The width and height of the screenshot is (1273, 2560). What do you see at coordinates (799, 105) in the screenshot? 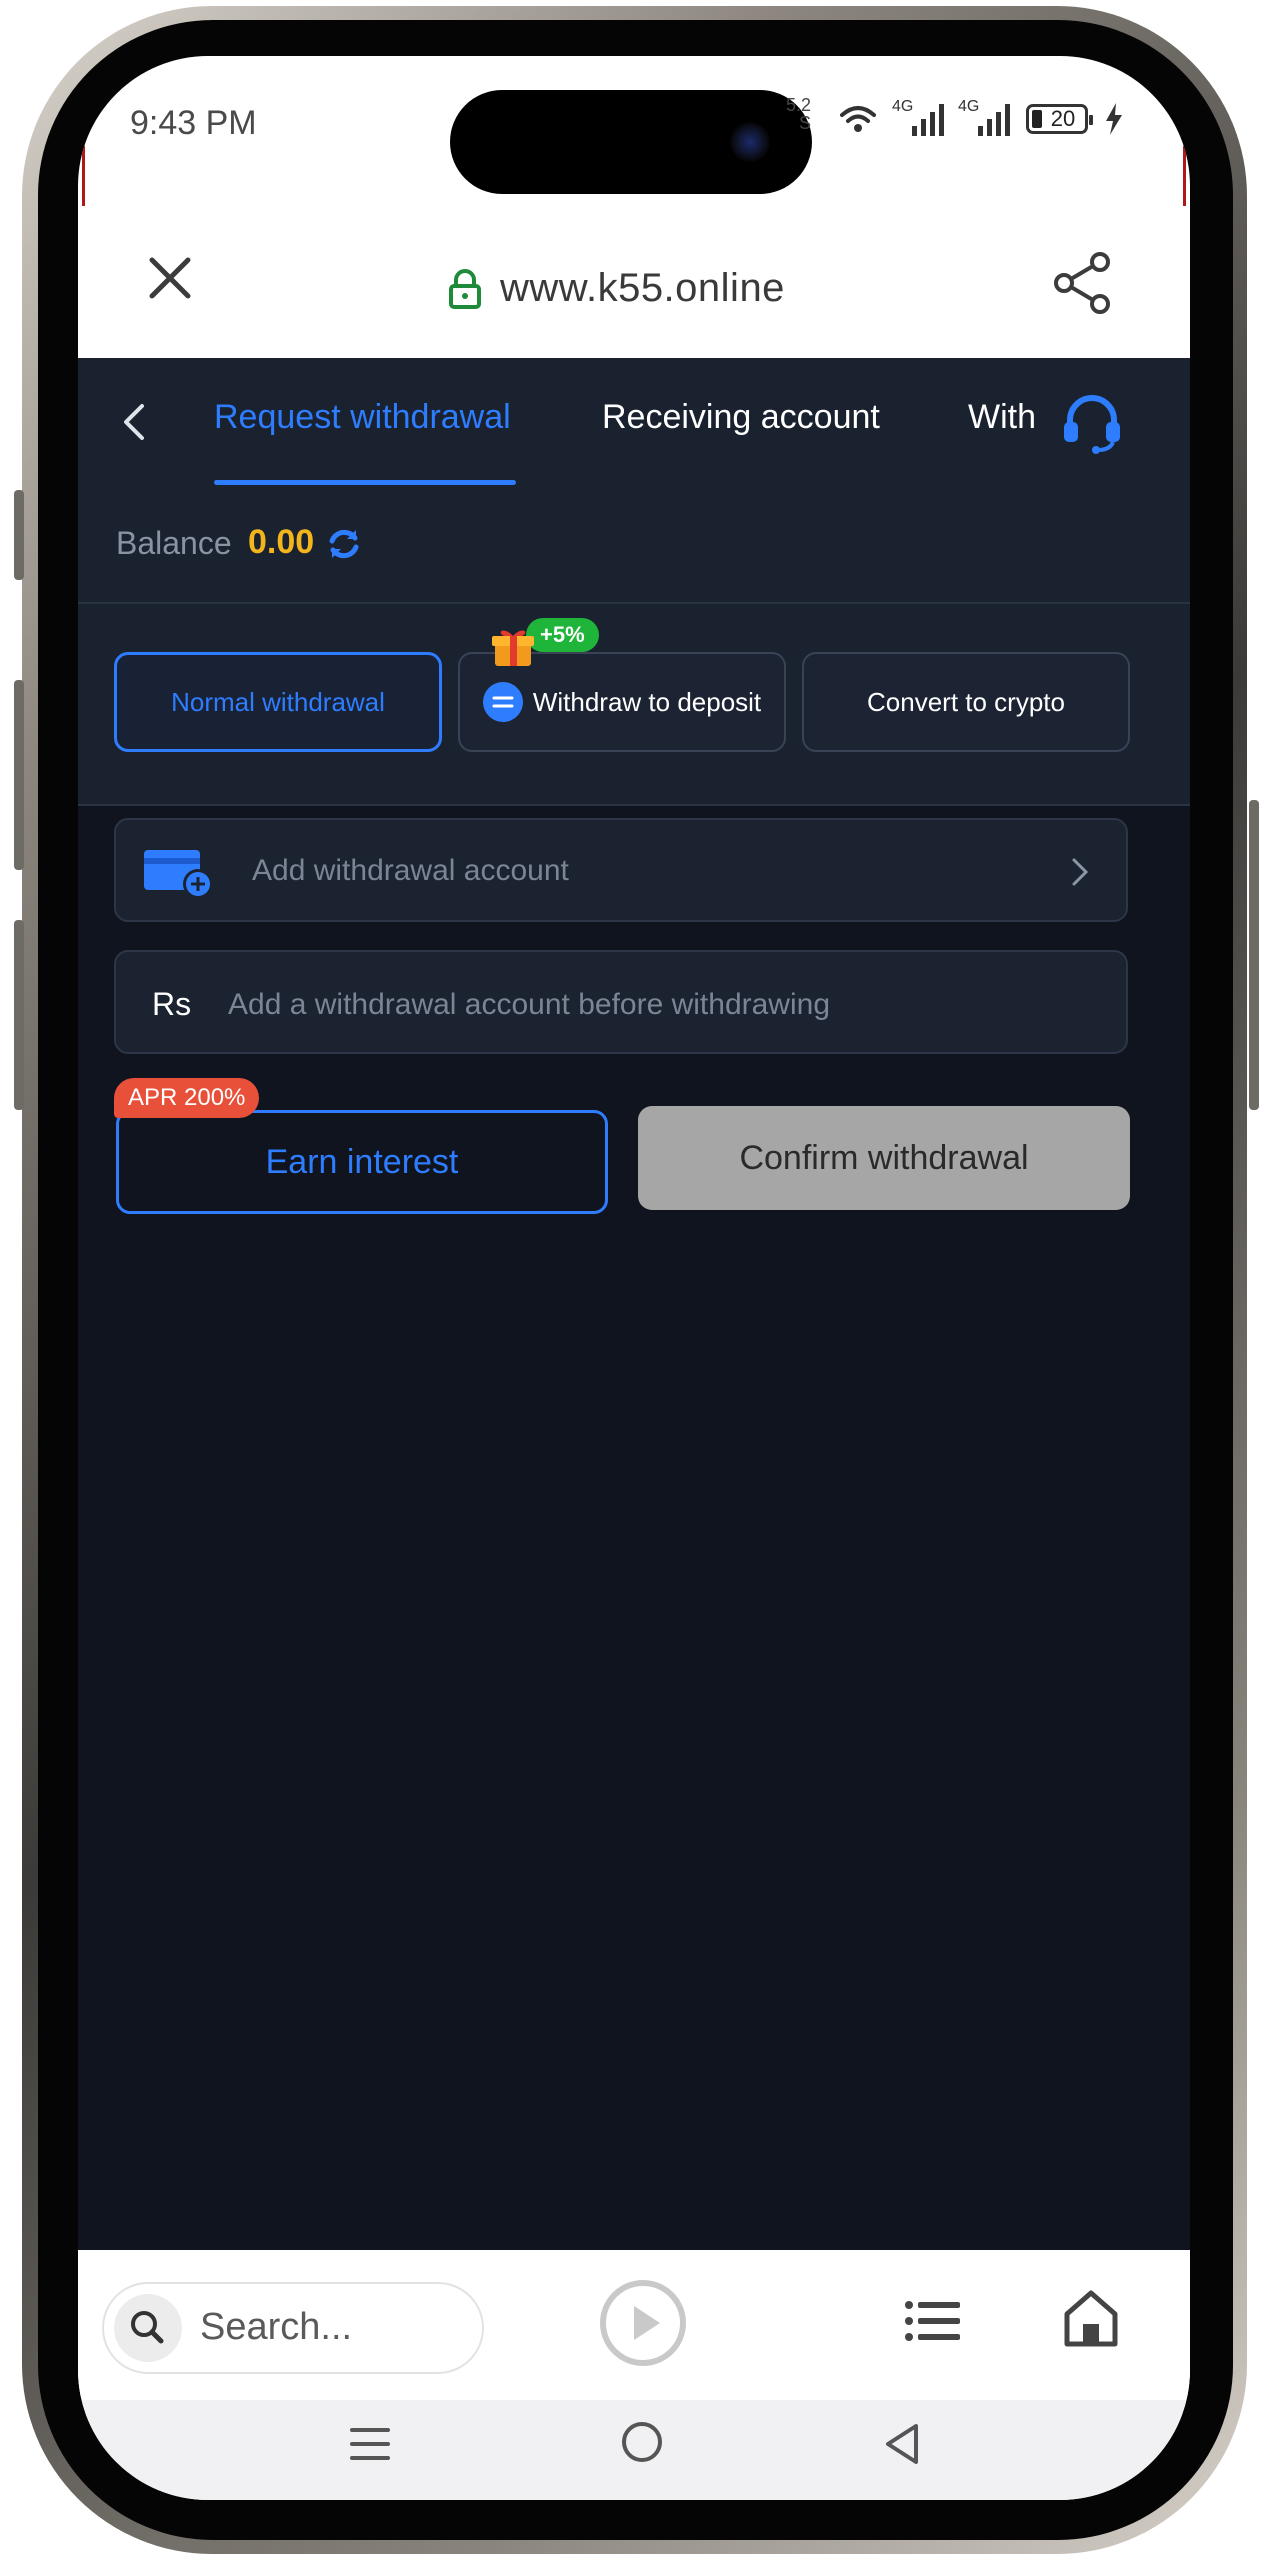
I see `network-speed-value: 5.2` at bounding box center [799, 105].